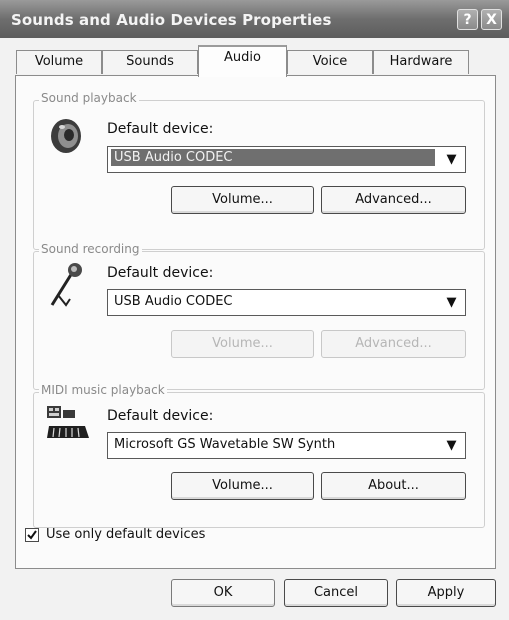 The image size is (509, 620). I want to click on use-default-devices-label: Use only default devices, so click(125, 534).